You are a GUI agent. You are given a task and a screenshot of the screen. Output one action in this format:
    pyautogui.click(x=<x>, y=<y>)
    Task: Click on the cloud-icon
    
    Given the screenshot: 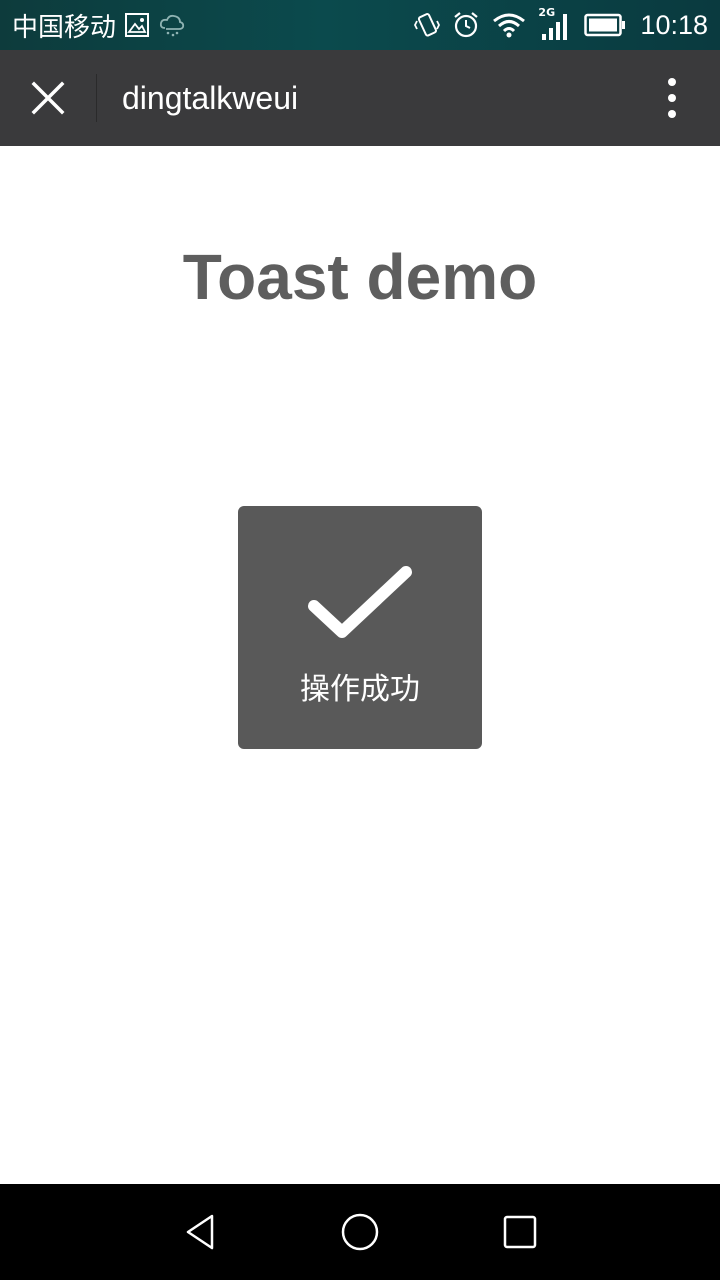 What is the action you would take?
    pyautogui.click(x=172, y=25)
    